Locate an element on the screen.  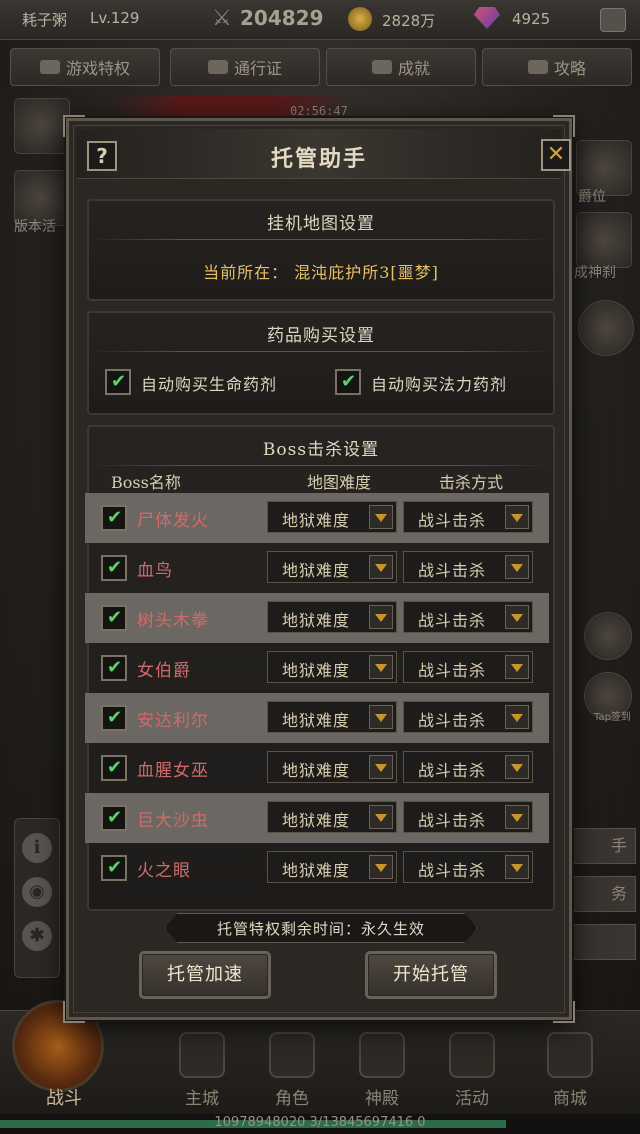
bottom-nav-label: 角色 is located at coordinates (292, 1099).